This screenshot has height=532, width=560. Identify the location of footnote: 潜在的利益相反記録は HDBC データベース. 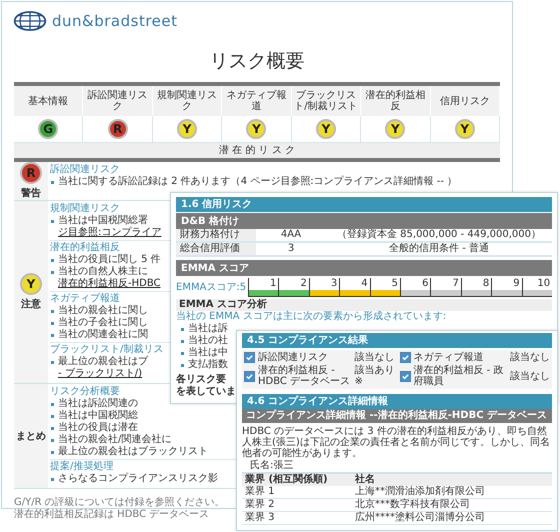
(112, 515).